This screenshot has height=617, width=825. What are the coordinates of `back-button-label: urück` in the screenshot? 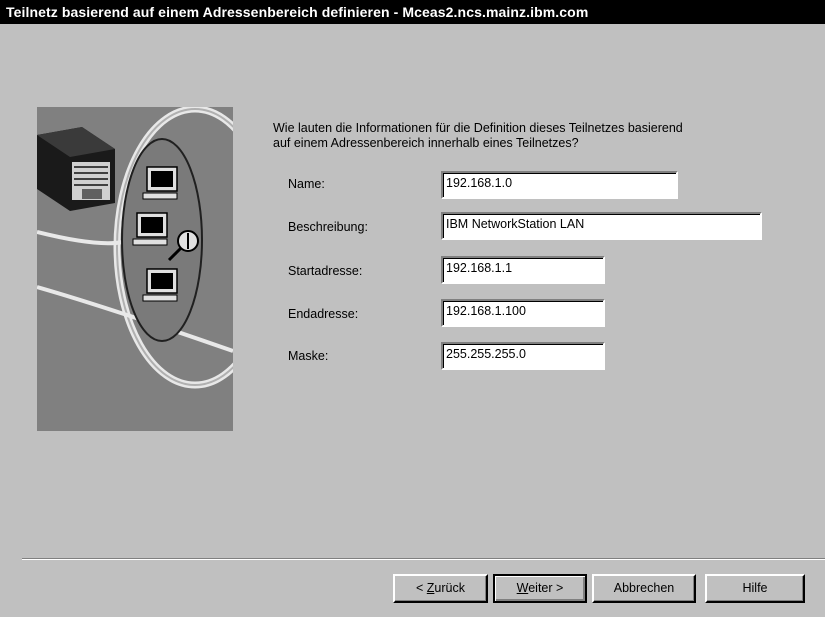 It's located at (449, 588).